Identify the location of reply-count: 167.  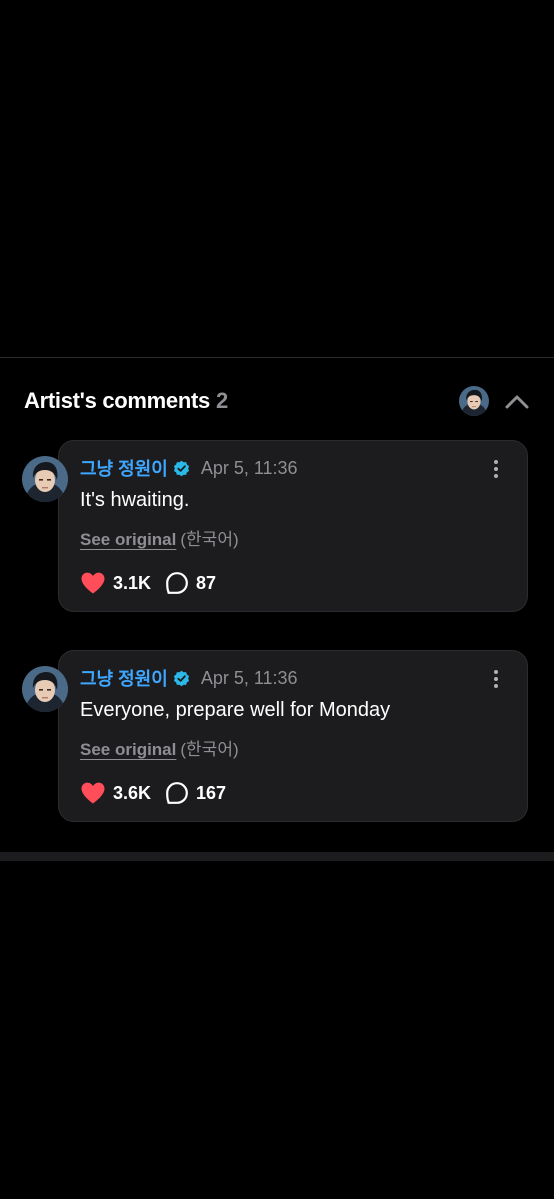
(211, 792).